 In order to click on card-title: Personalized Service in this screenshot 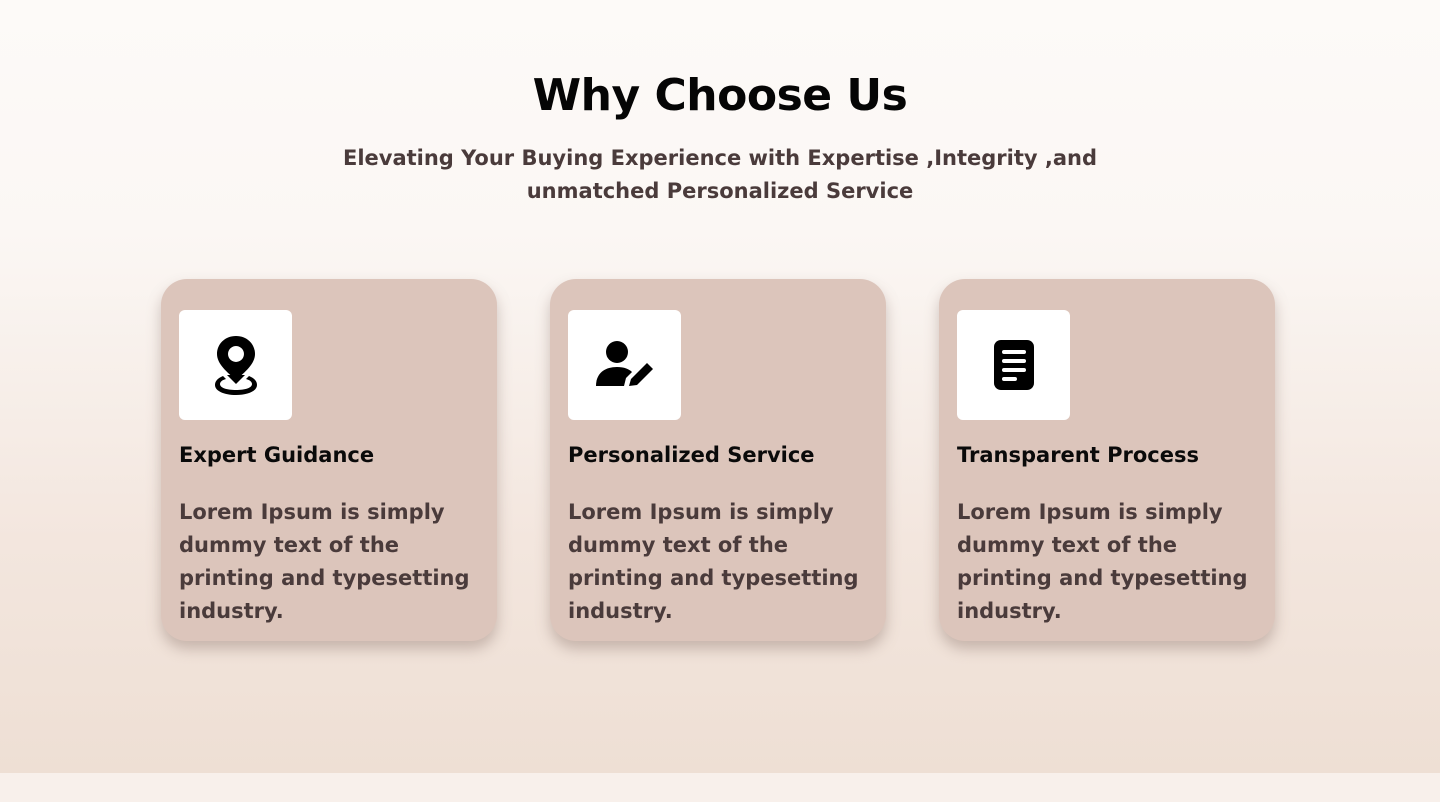, I will do `click(691, 455)`.